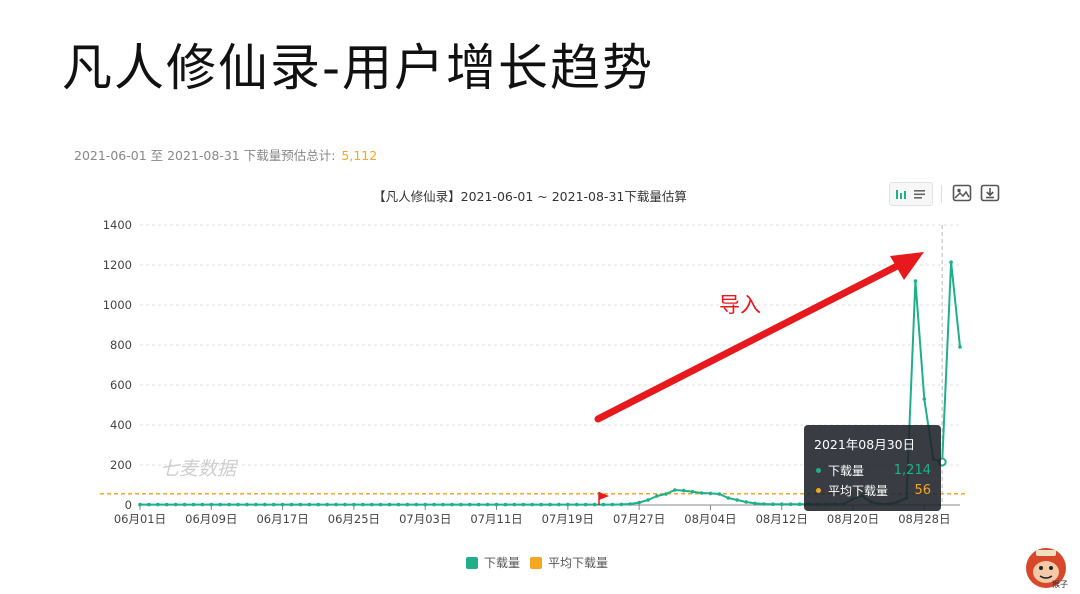 This screenshot has width=1080, height=594. I want to click on x-tick-label: 08月04日, so click(710, 519).